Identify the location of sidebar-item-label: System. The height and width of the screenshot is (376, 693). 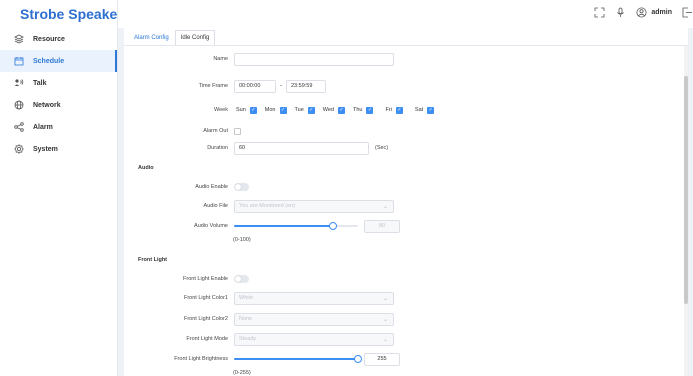
(45, 149).